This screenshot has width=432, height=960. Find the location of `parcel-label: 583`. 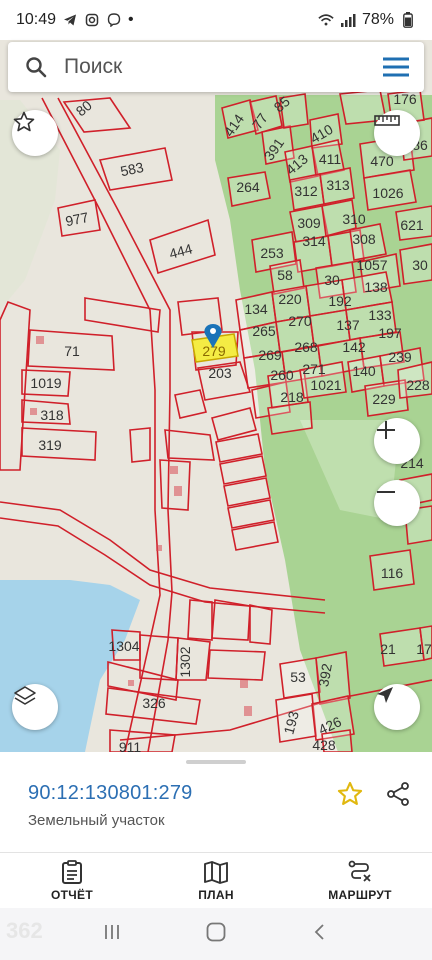

parcel-label: 583 is located at coordinates (132, 169).